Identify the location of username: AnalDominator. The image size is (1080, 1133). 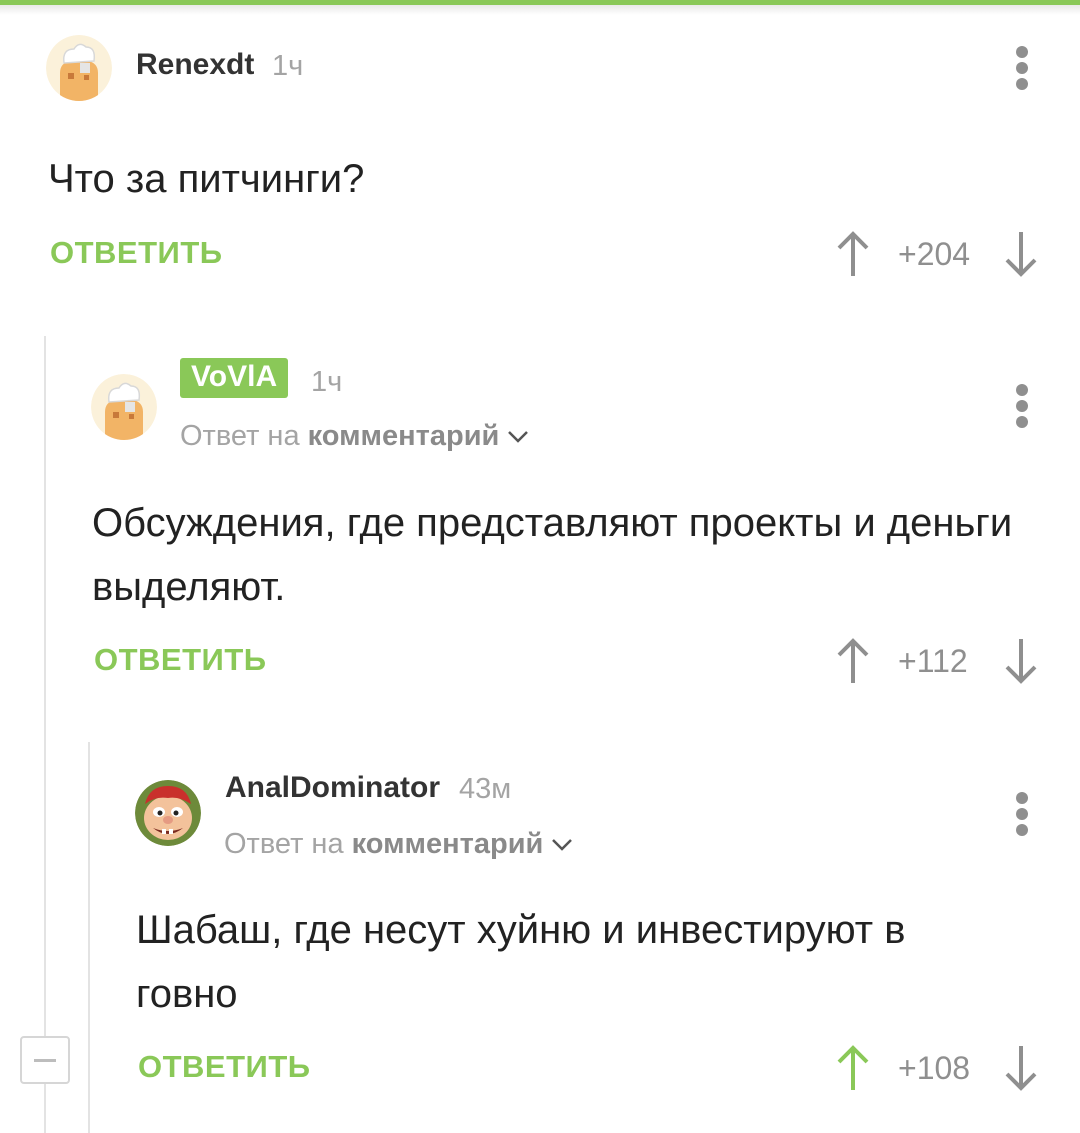
(332, 788).